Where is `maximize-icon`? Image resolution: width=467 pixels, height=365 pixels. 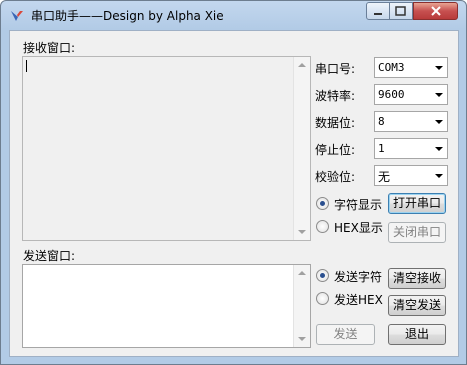
maximize-icon is located at coordinates (400, 11).